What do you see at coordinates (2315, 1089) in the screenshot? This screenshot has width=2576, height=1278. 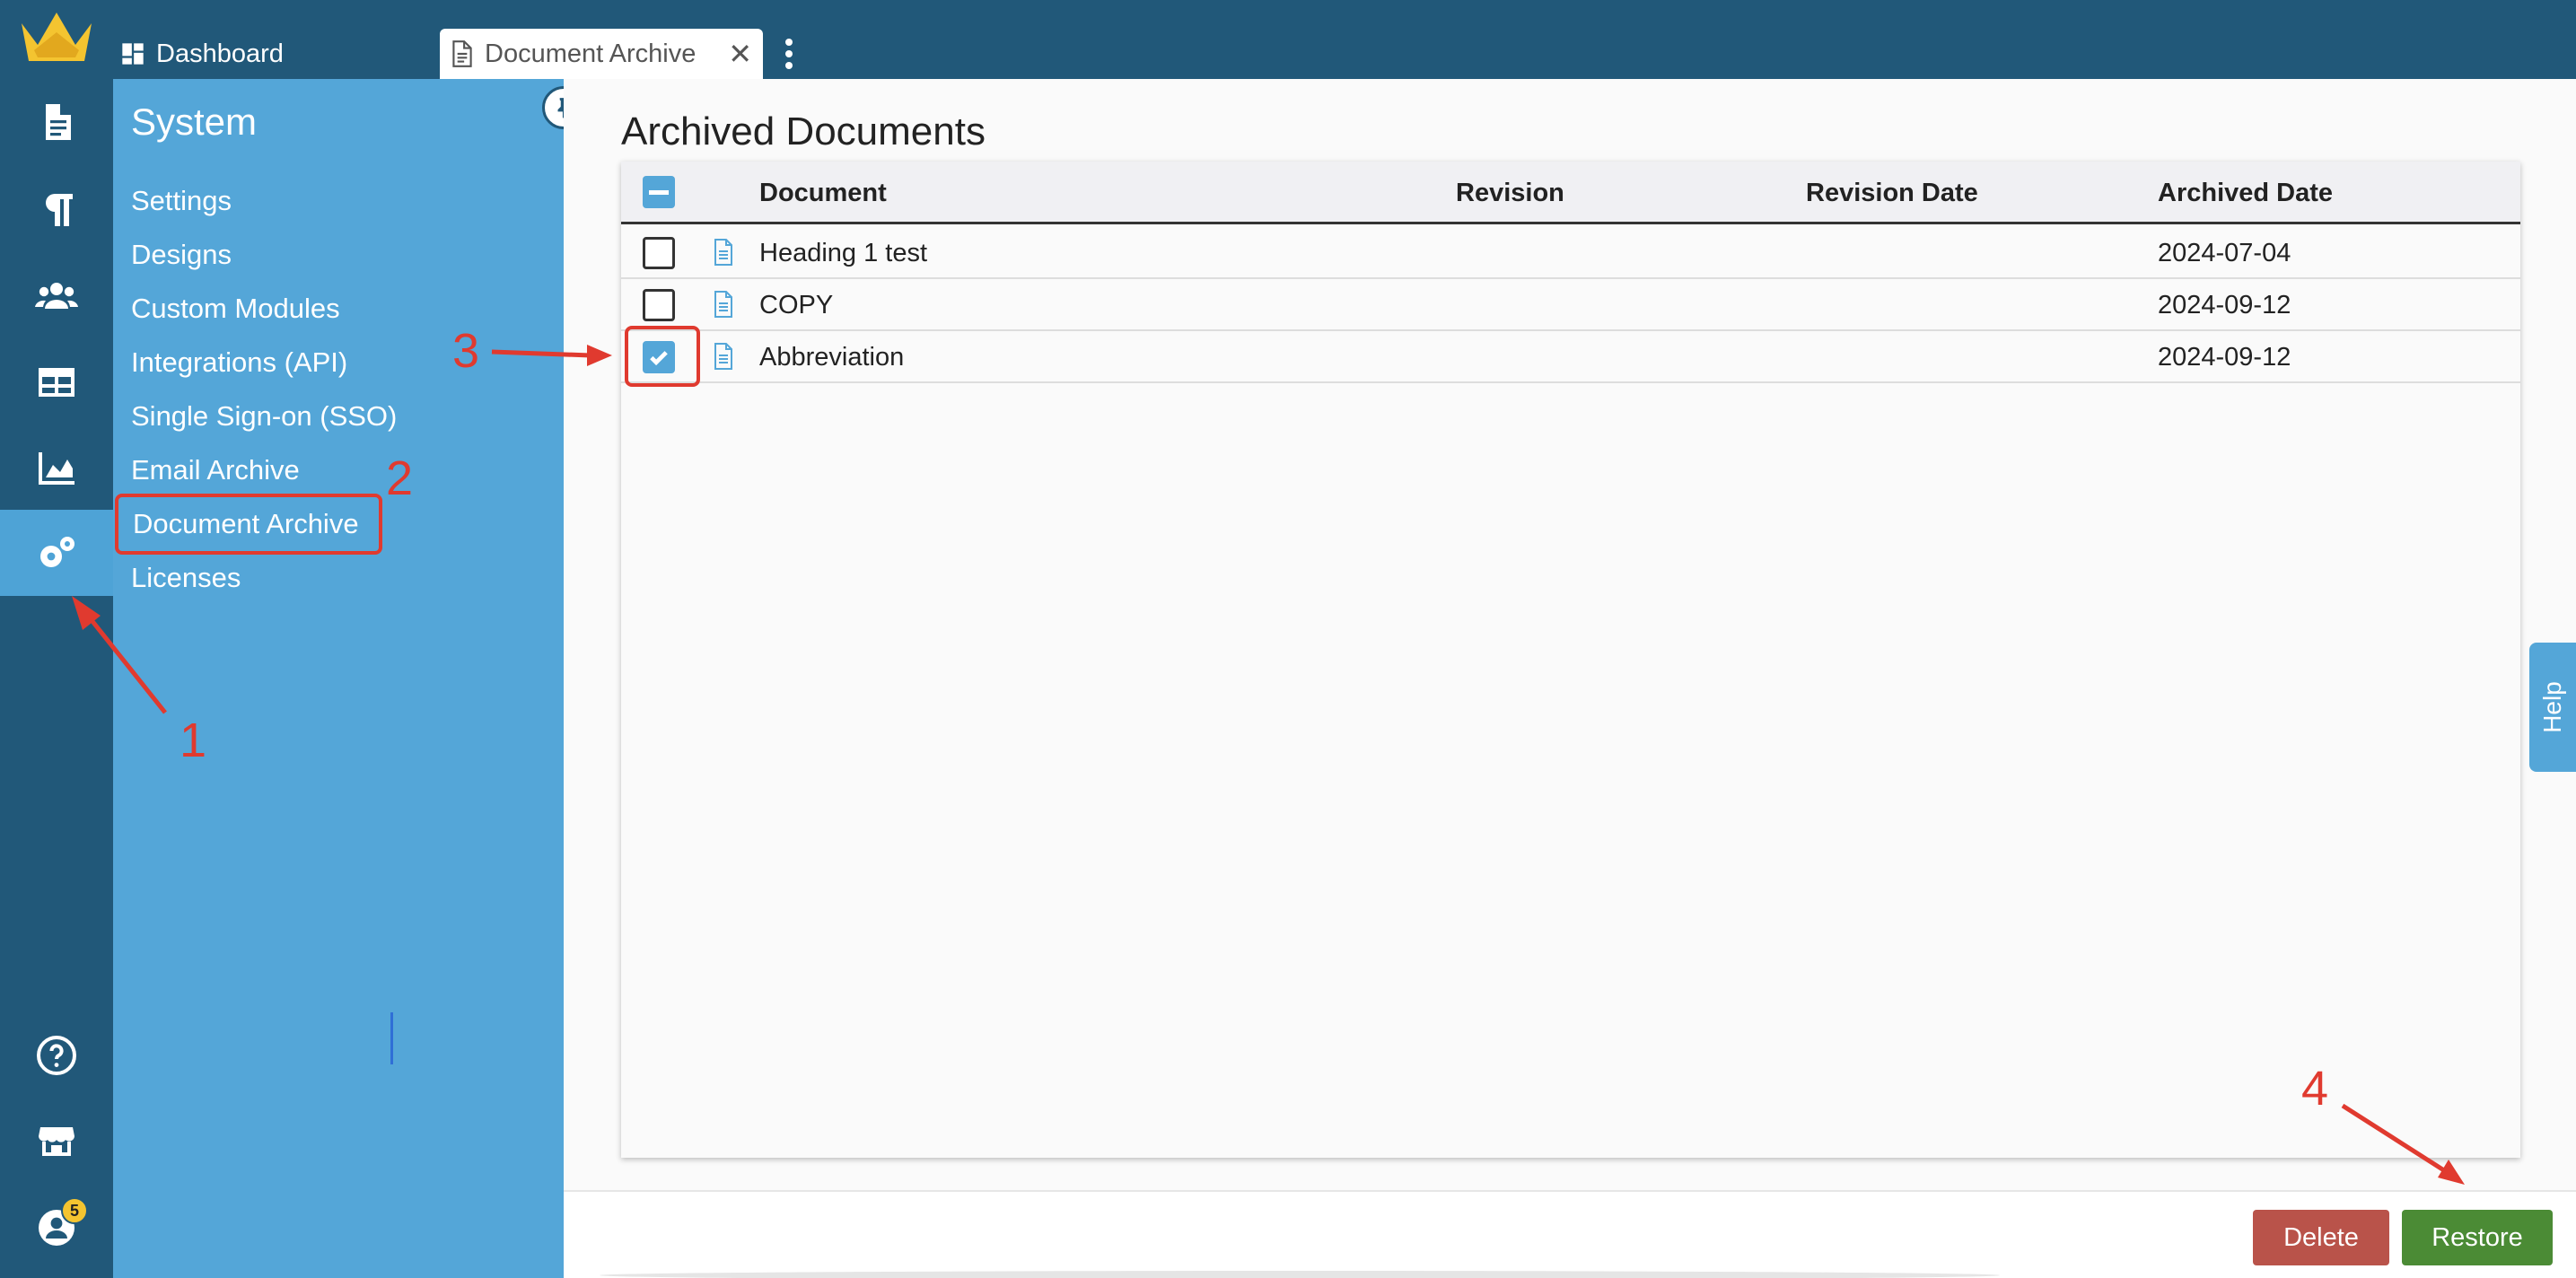 I see `annotation-step-4: 4` at bounding box center [2315, 1089].